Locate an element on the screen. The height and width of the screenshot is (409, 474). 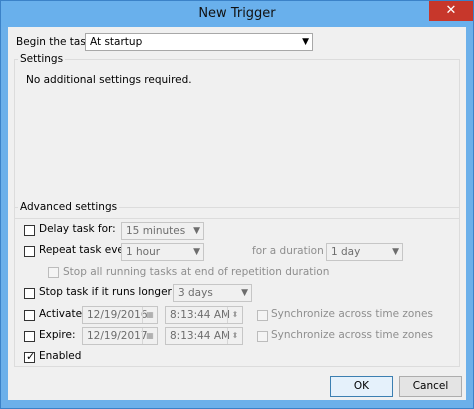
expire-checkbox is located at coordinates (29, 336).